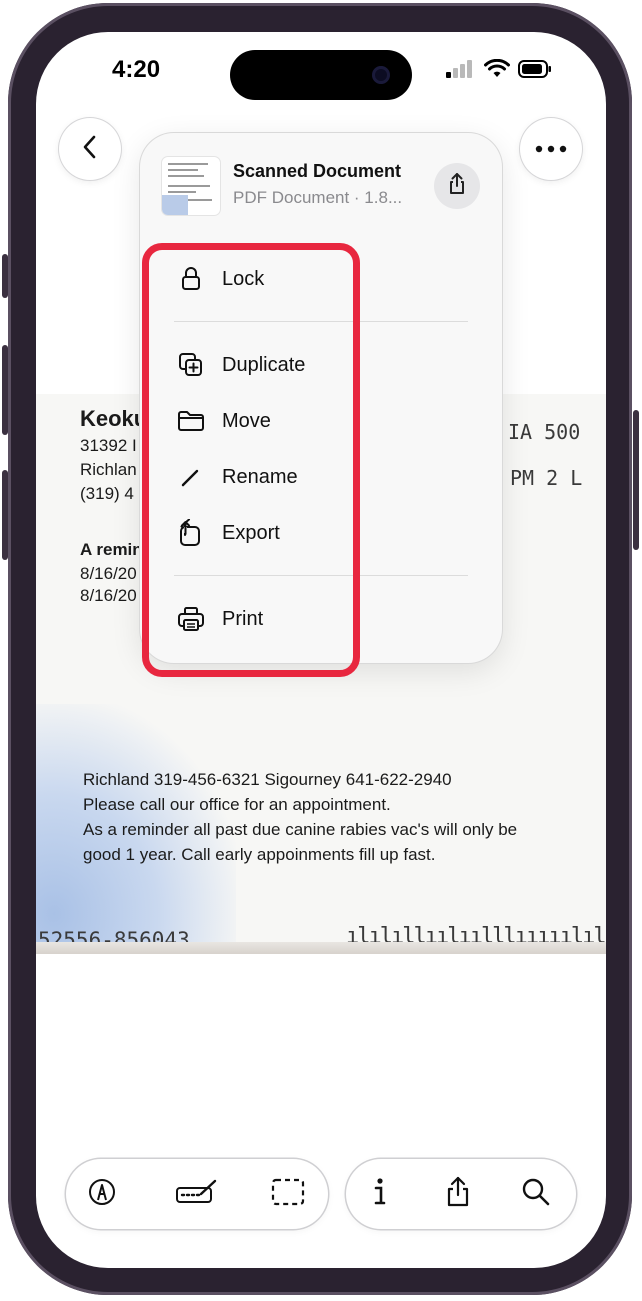 The width and height of the screenshot is (642, 1301). I want to click on scan-right-text: IA 500, so click(544, 432).